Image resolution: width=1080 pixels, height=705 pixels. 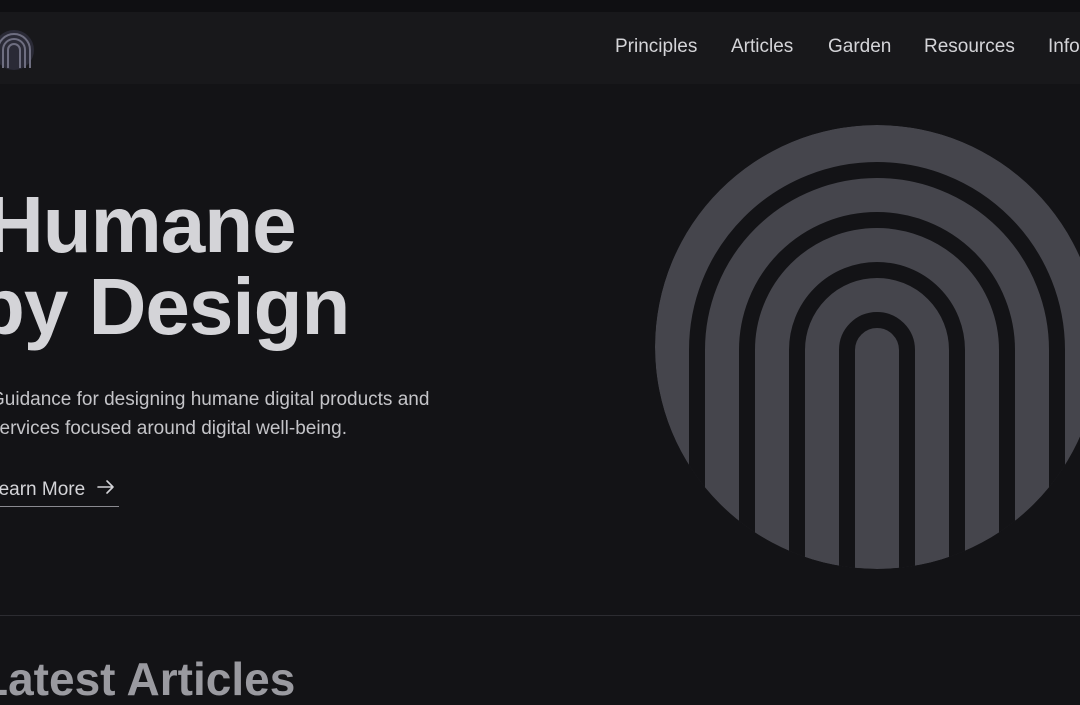 What do you see at coordinates (656, 47) in the screenshot?
I see `nav-link-principles: Principles` at bounding box center [656, 47].